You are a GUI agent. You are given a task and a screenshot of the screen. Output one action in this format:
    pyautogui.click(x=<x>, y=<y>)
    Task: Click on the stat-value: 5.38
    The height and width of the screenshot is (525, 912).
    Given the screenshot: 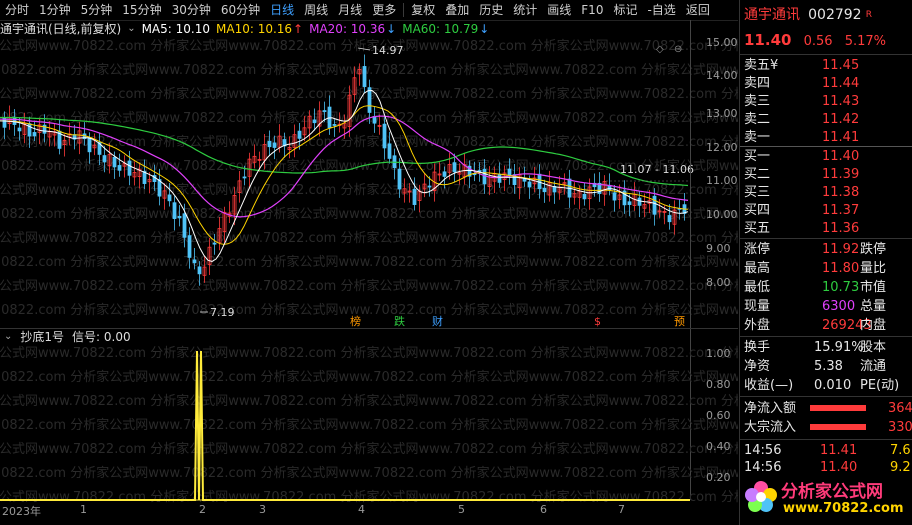 What is the action you would take?
    pyautogui.click(x=828, y=366)
    